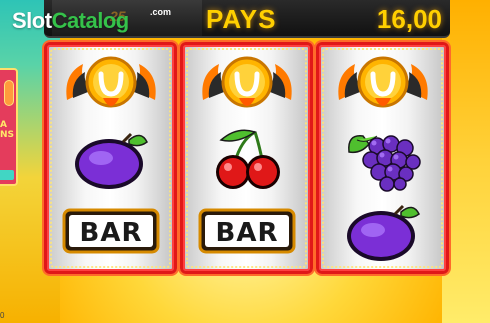  I want to click on reel-2-bottom-symbol: BAR, so click(246, 231).